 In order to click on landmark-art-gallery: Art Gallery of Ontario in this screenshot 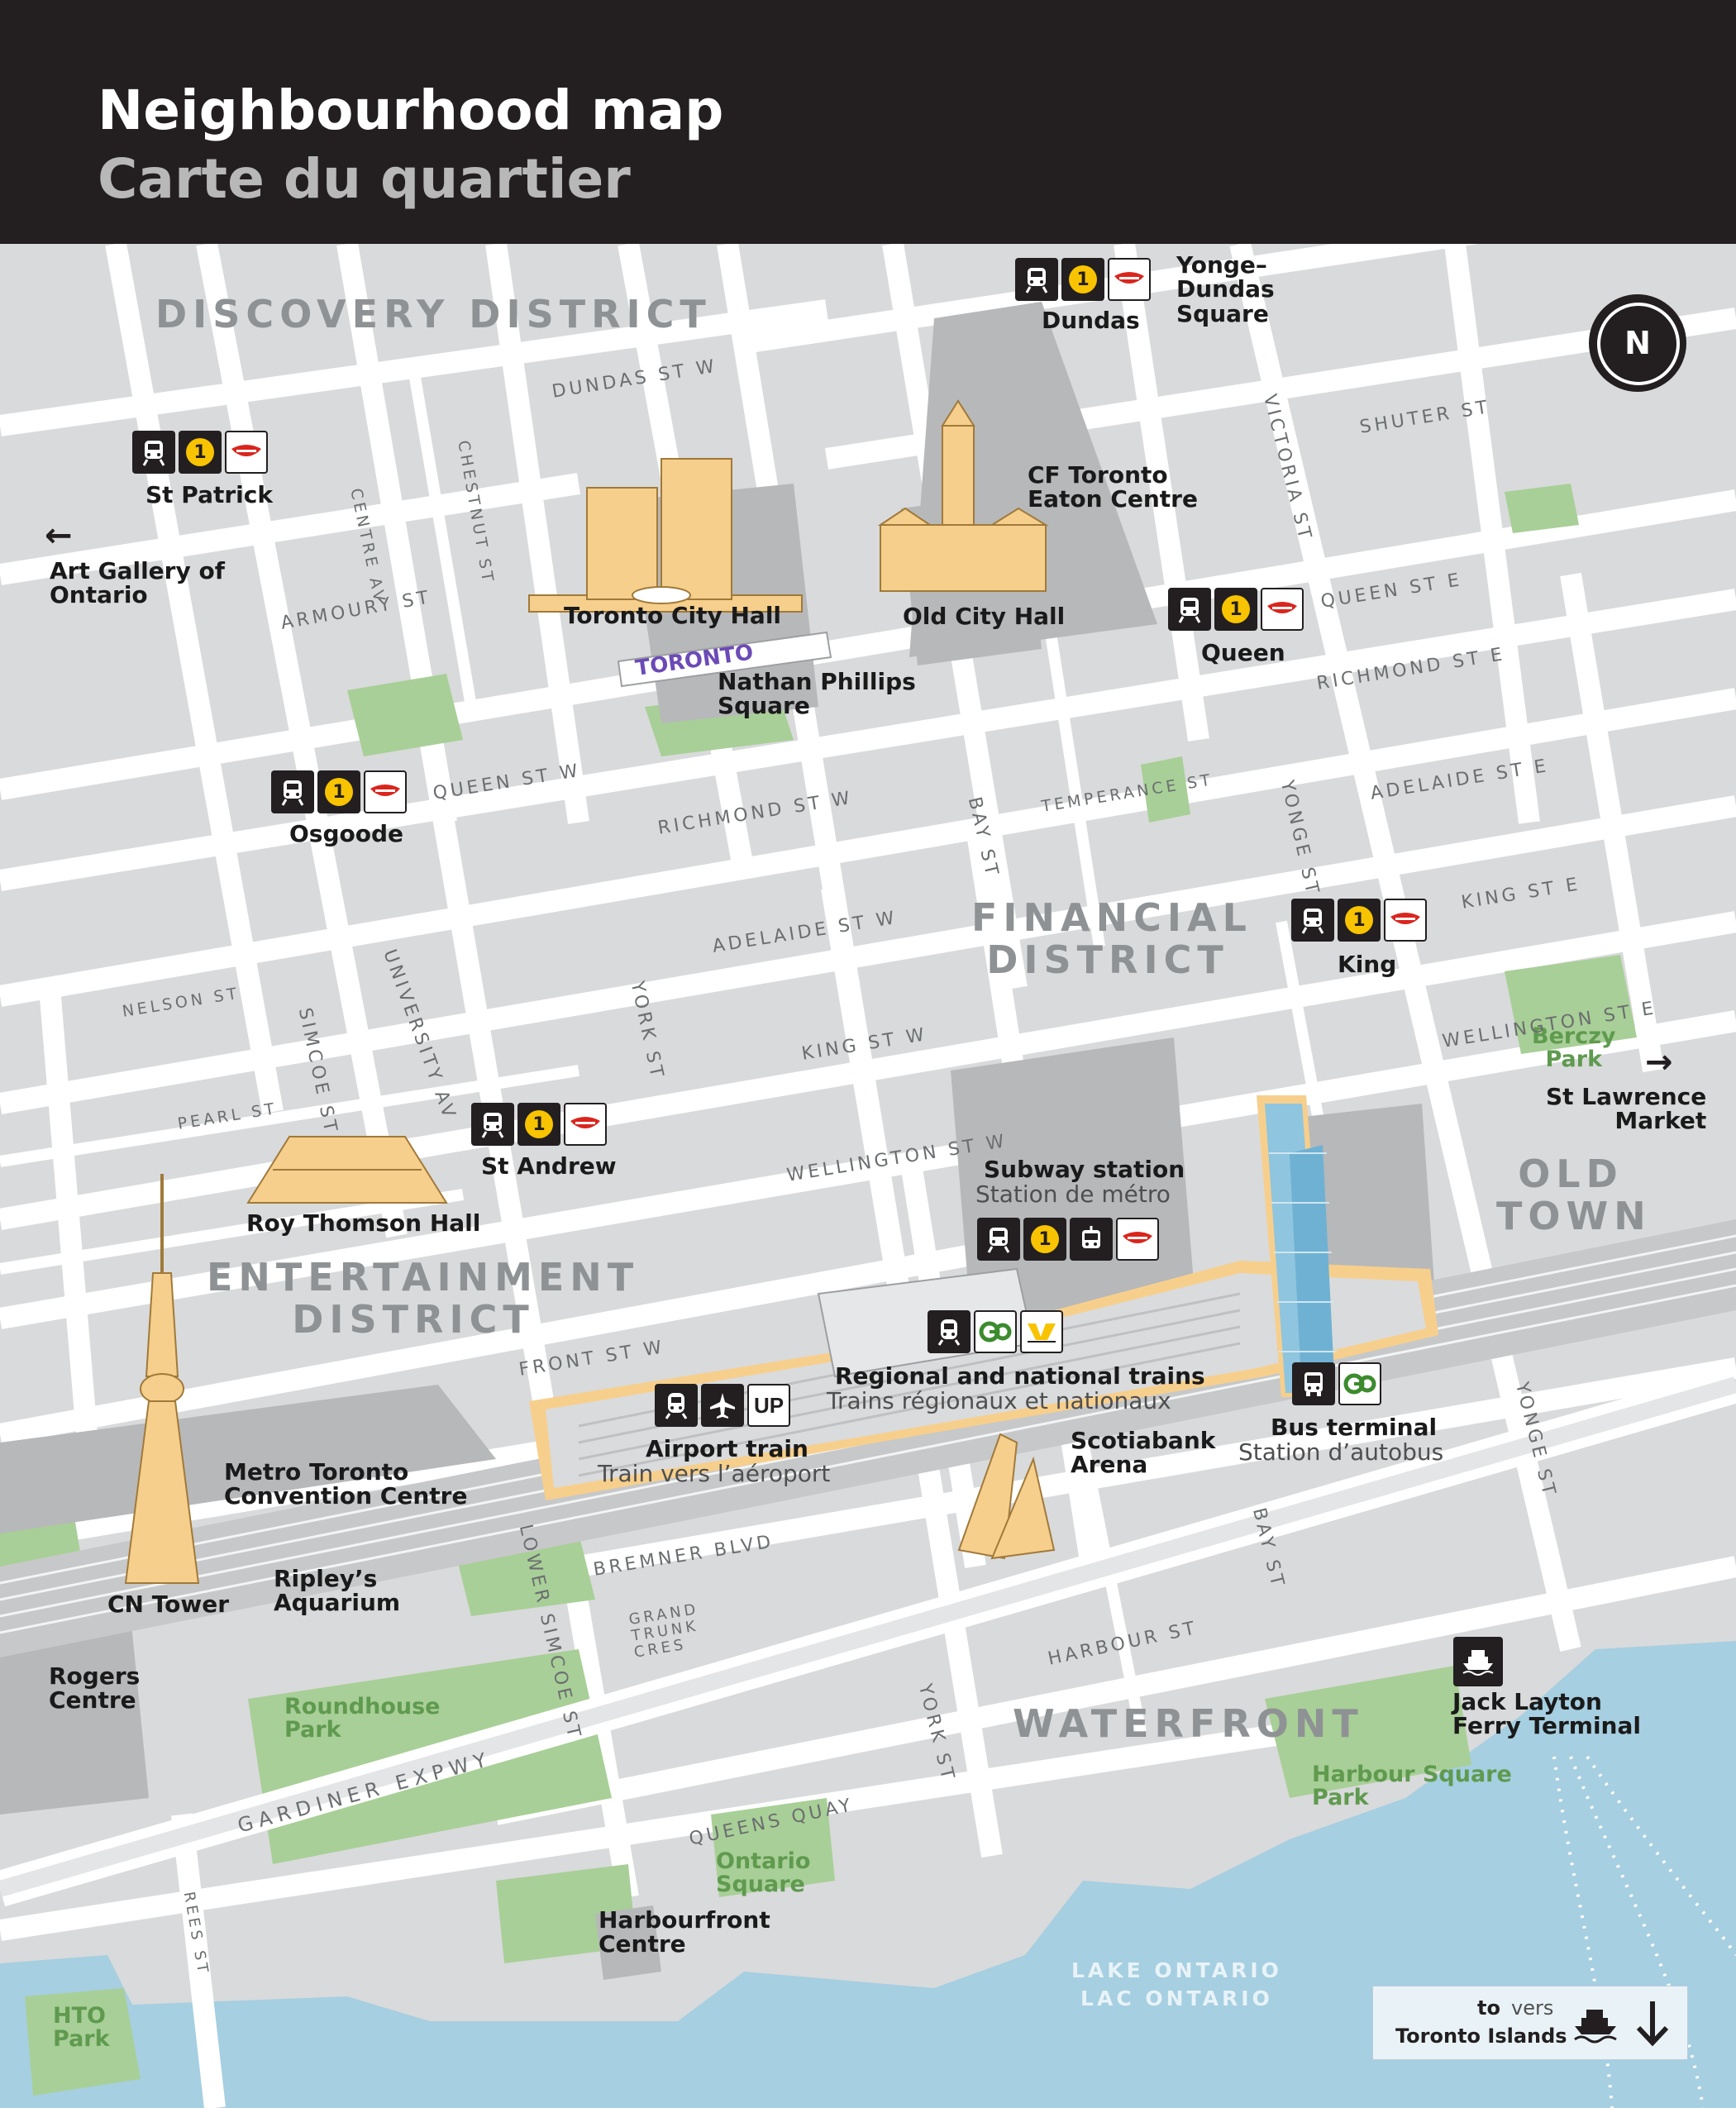, I will do `click(137, 583)`.